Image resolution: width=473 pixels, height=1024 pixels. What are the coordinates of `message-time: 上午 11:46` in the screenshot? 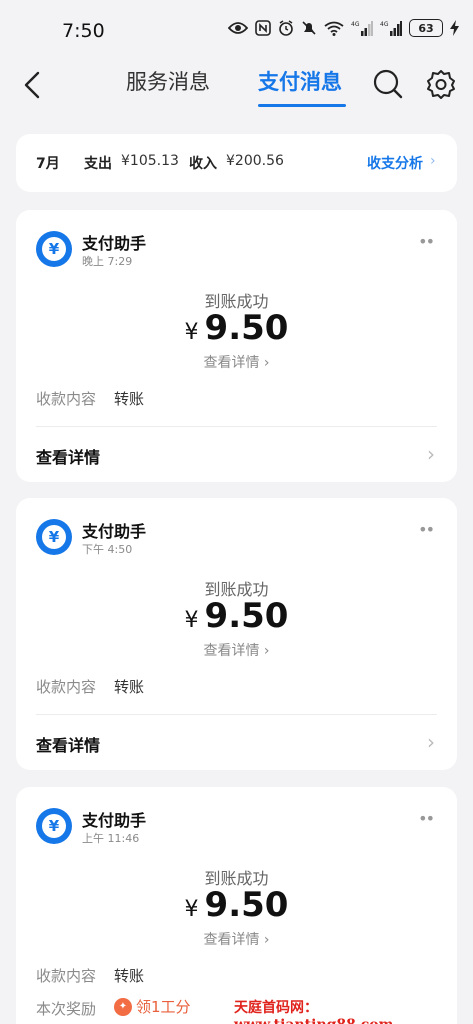 It's located at (111, 838).